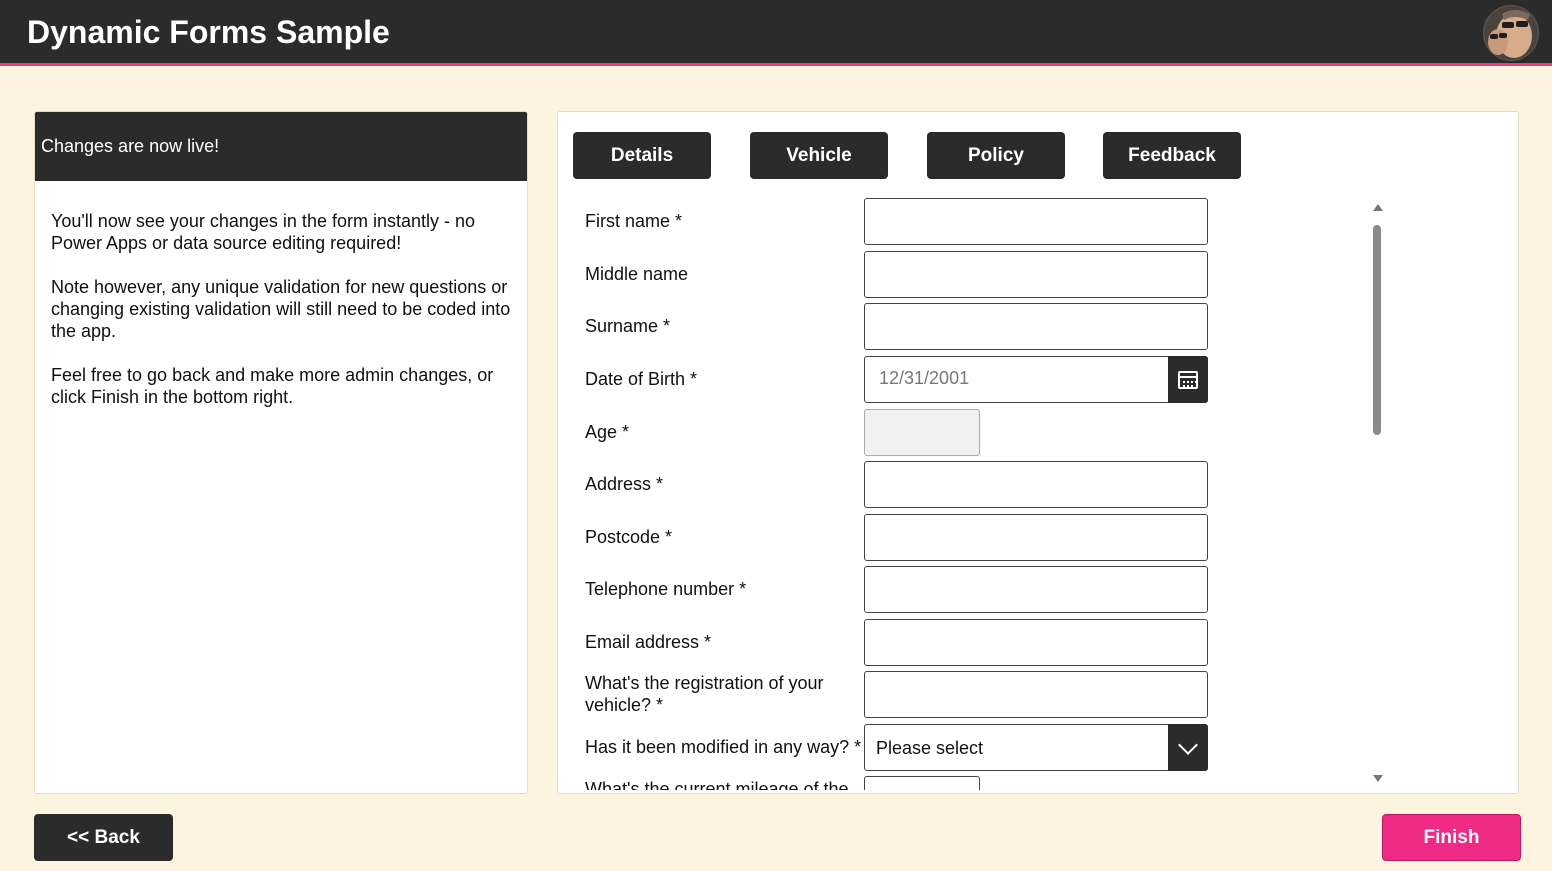  Describe the element at coordinates (1036, 589) in the screenshot. I see `telephone-input` at that location.